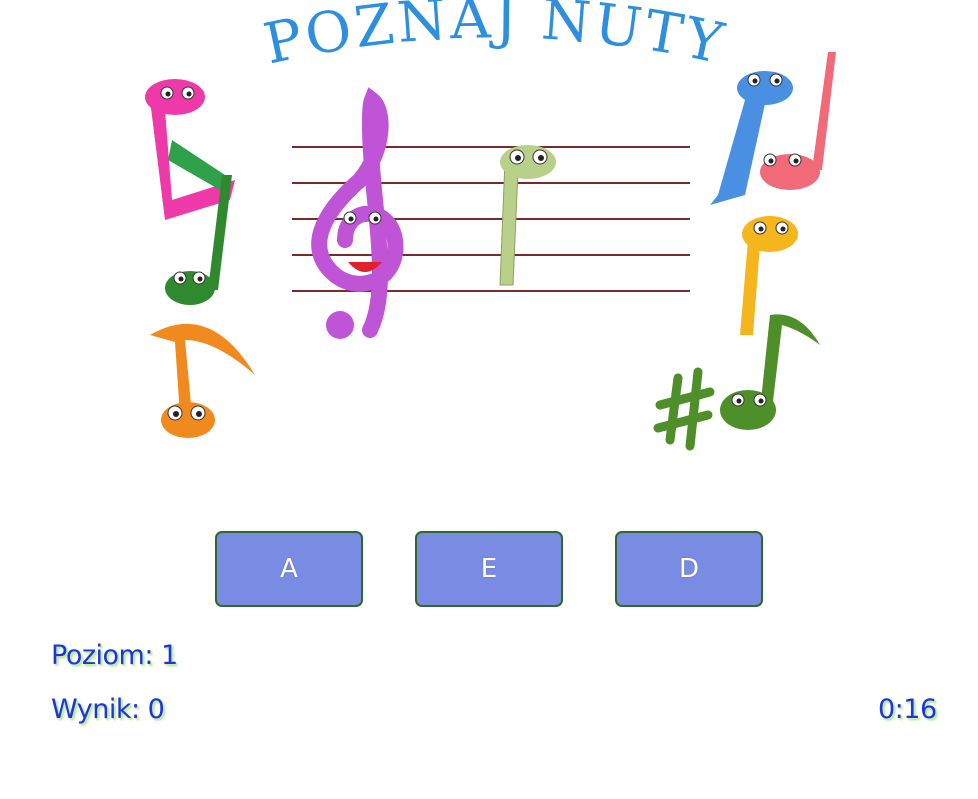  What do you see at coordinates (684, 409) in the screenshot?
I see `sharp-icon` at bounding box center [684, 409].